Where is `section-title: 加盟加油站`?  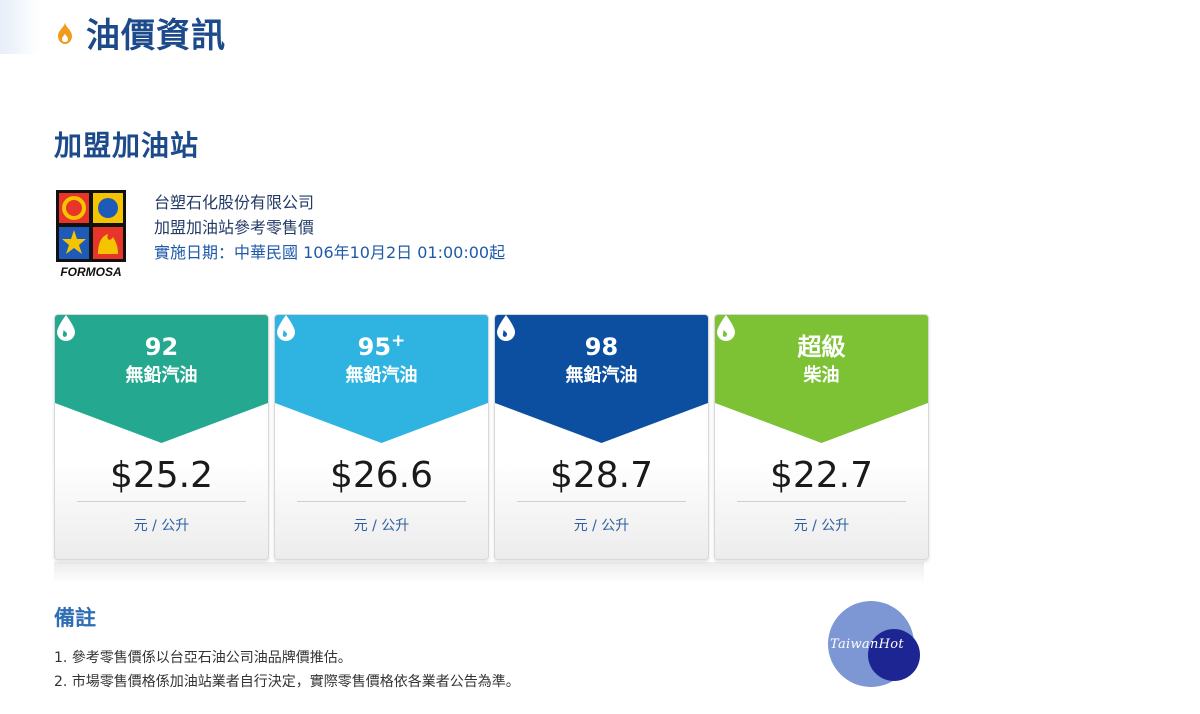 section-title: 加盟加油站 is located at coordinates (127, 145).